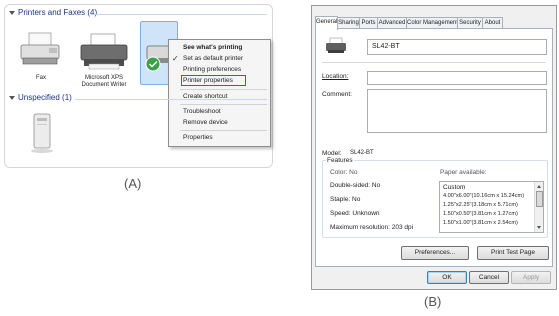  What do you see at coordinates (345, 199) in the screenshot?
I see `staple-feature: Staple: No` at bounding box center [345, 199].